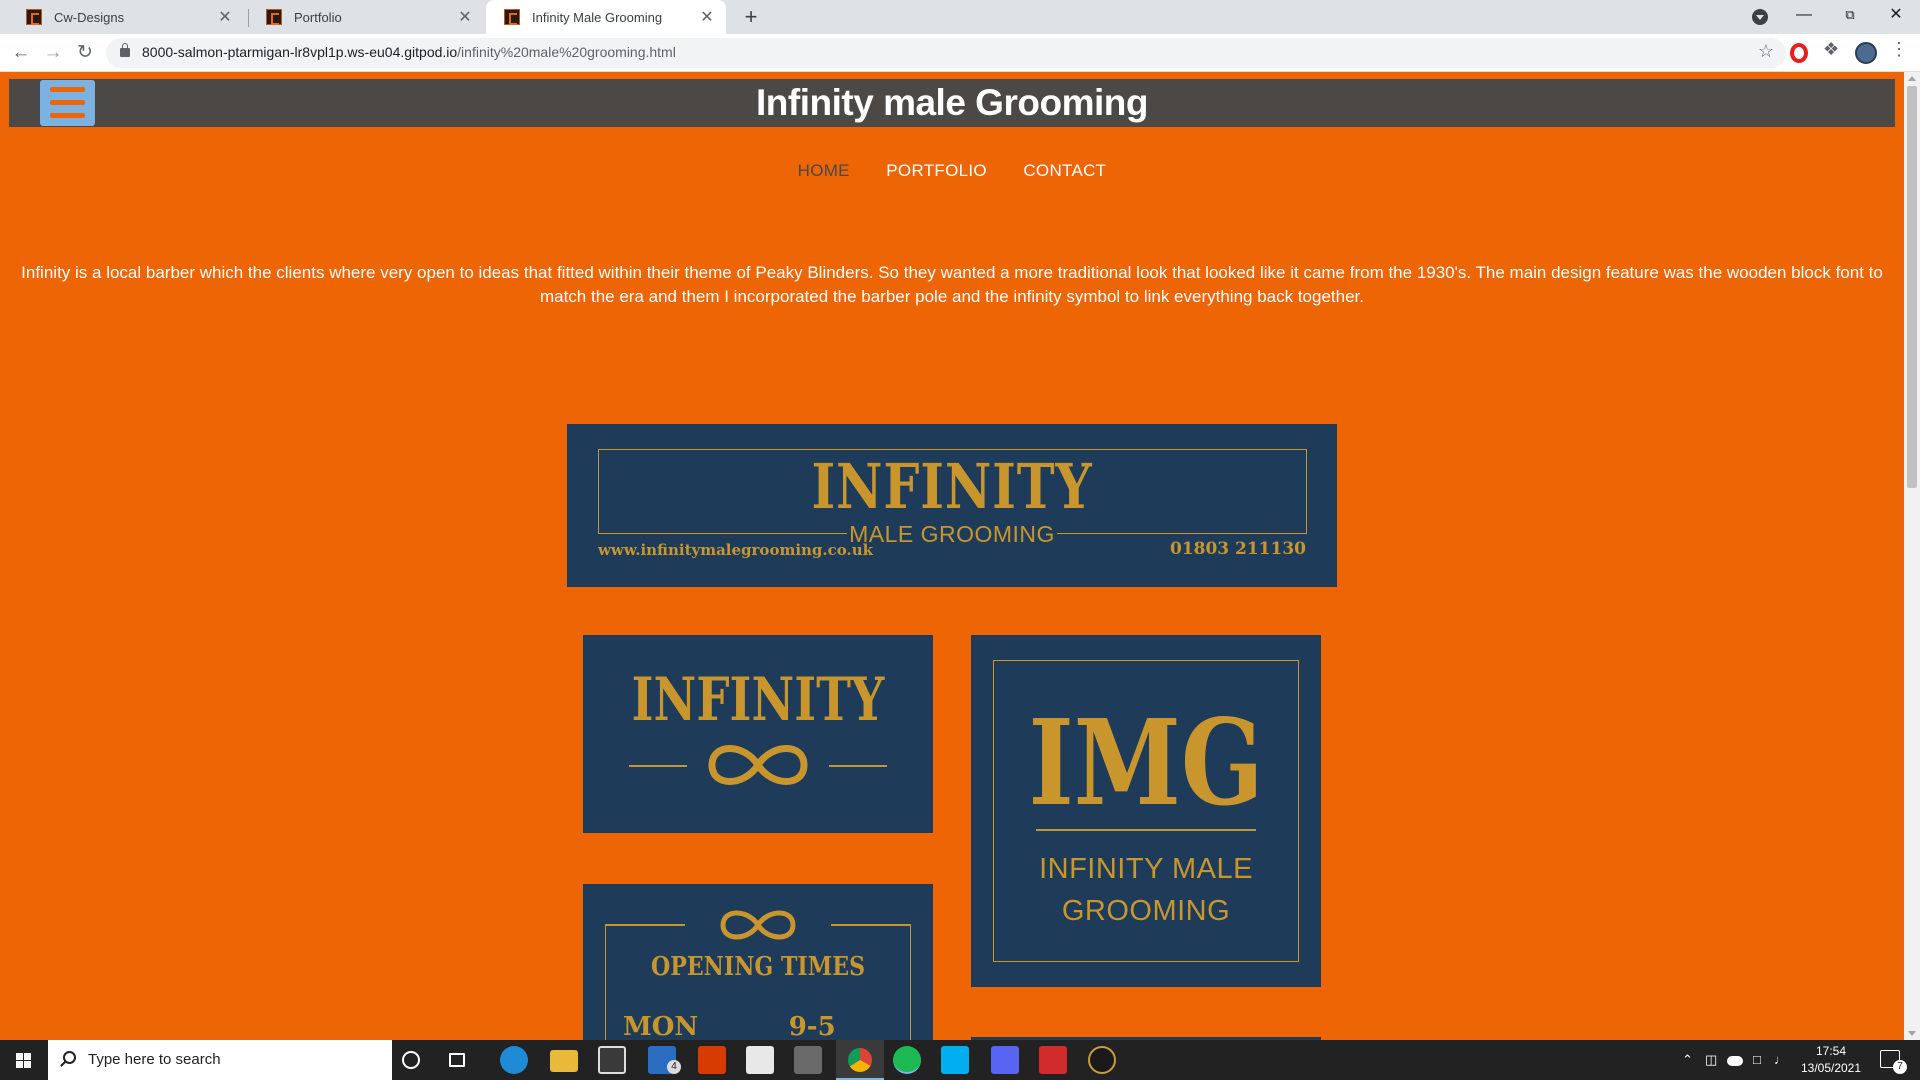 This screenshot has width=1920, height=1080. Describe the element at coordinates (1799, 53) in the screenshot. I see `opera-extension-icon` at that location.